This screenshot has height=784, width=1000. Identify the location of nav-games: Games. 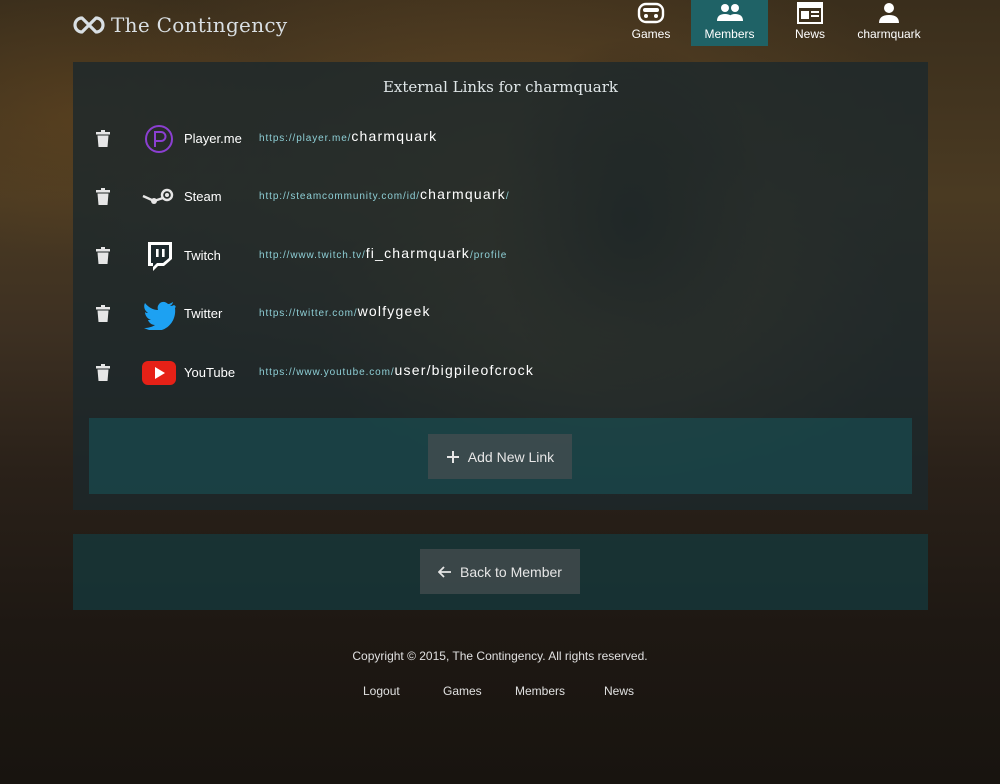
(651, 23).